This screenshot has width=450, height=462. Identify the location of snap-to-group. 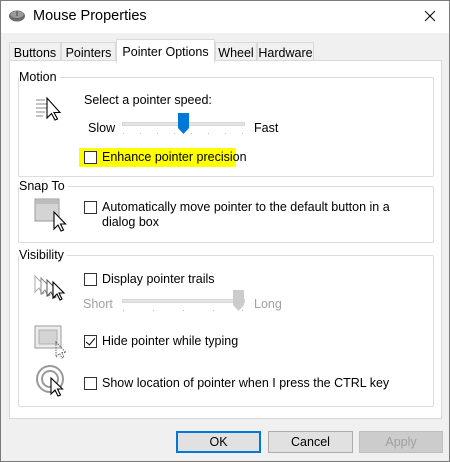
(226, 214).